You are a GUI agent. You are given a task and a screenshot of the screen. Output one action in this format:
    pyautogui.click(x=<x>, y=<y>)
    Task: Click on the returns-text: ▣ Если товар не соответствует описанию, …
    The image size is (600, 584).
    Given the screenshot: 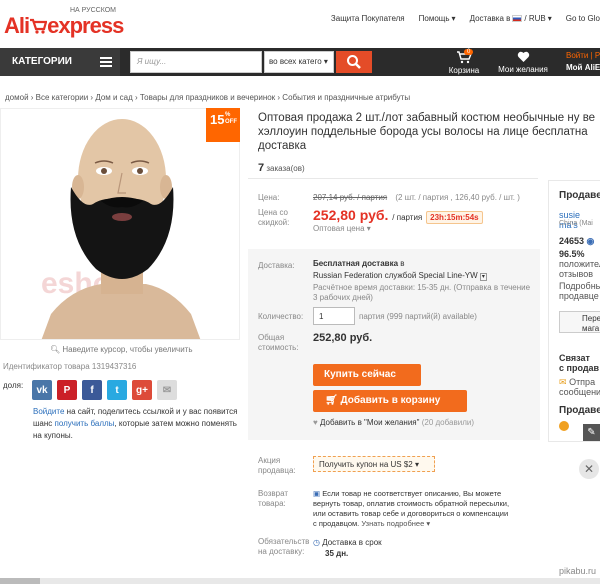 What is the action you would take?
    pyautogui.click(x=411, y=508)
    